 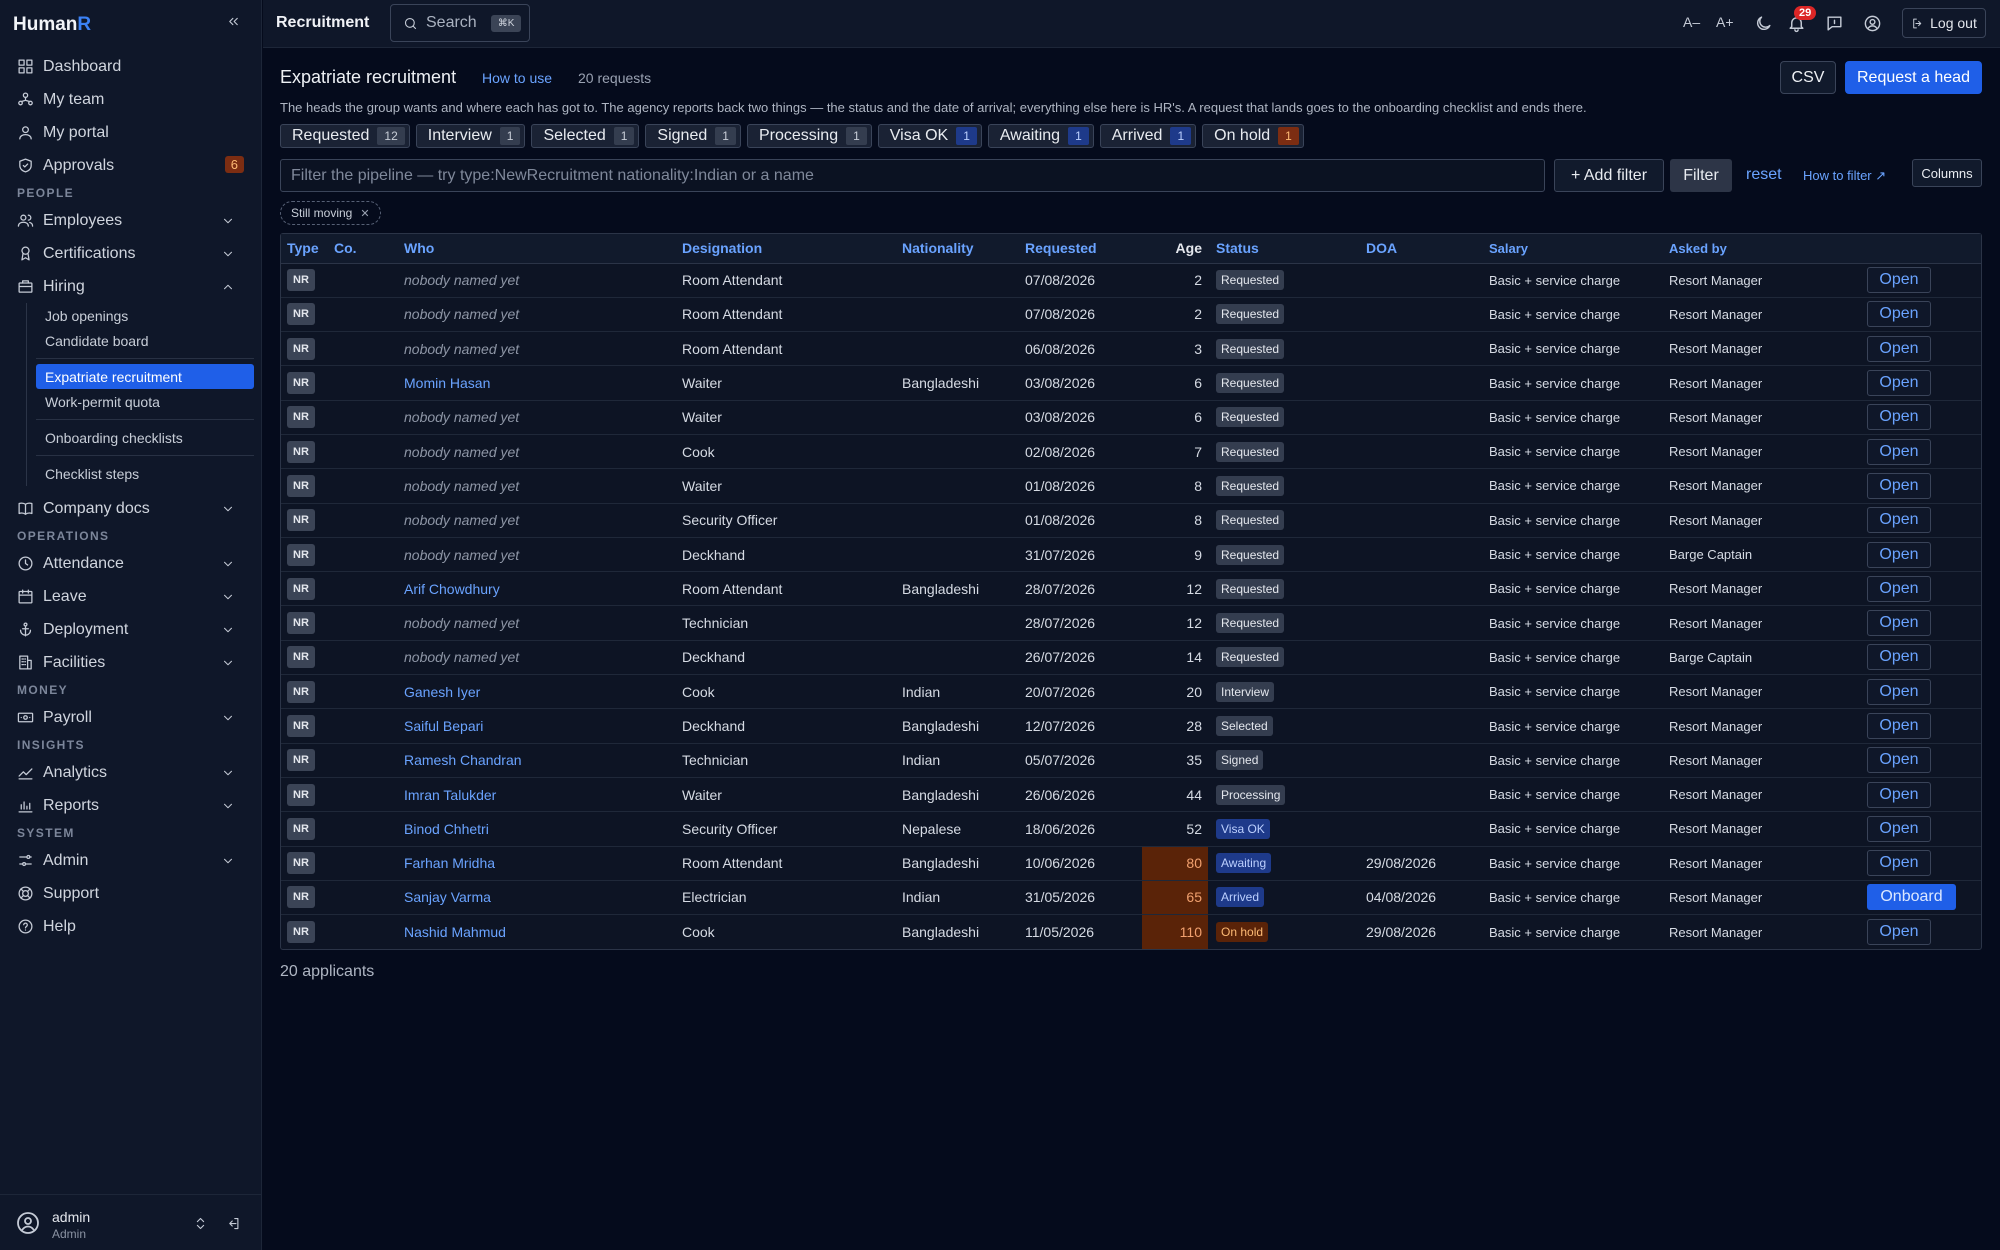 What do you see at coordinates (543, 863) in the screenshot?
I see `cell-who: Farhan Mridha` at bounding box center [543, 863].